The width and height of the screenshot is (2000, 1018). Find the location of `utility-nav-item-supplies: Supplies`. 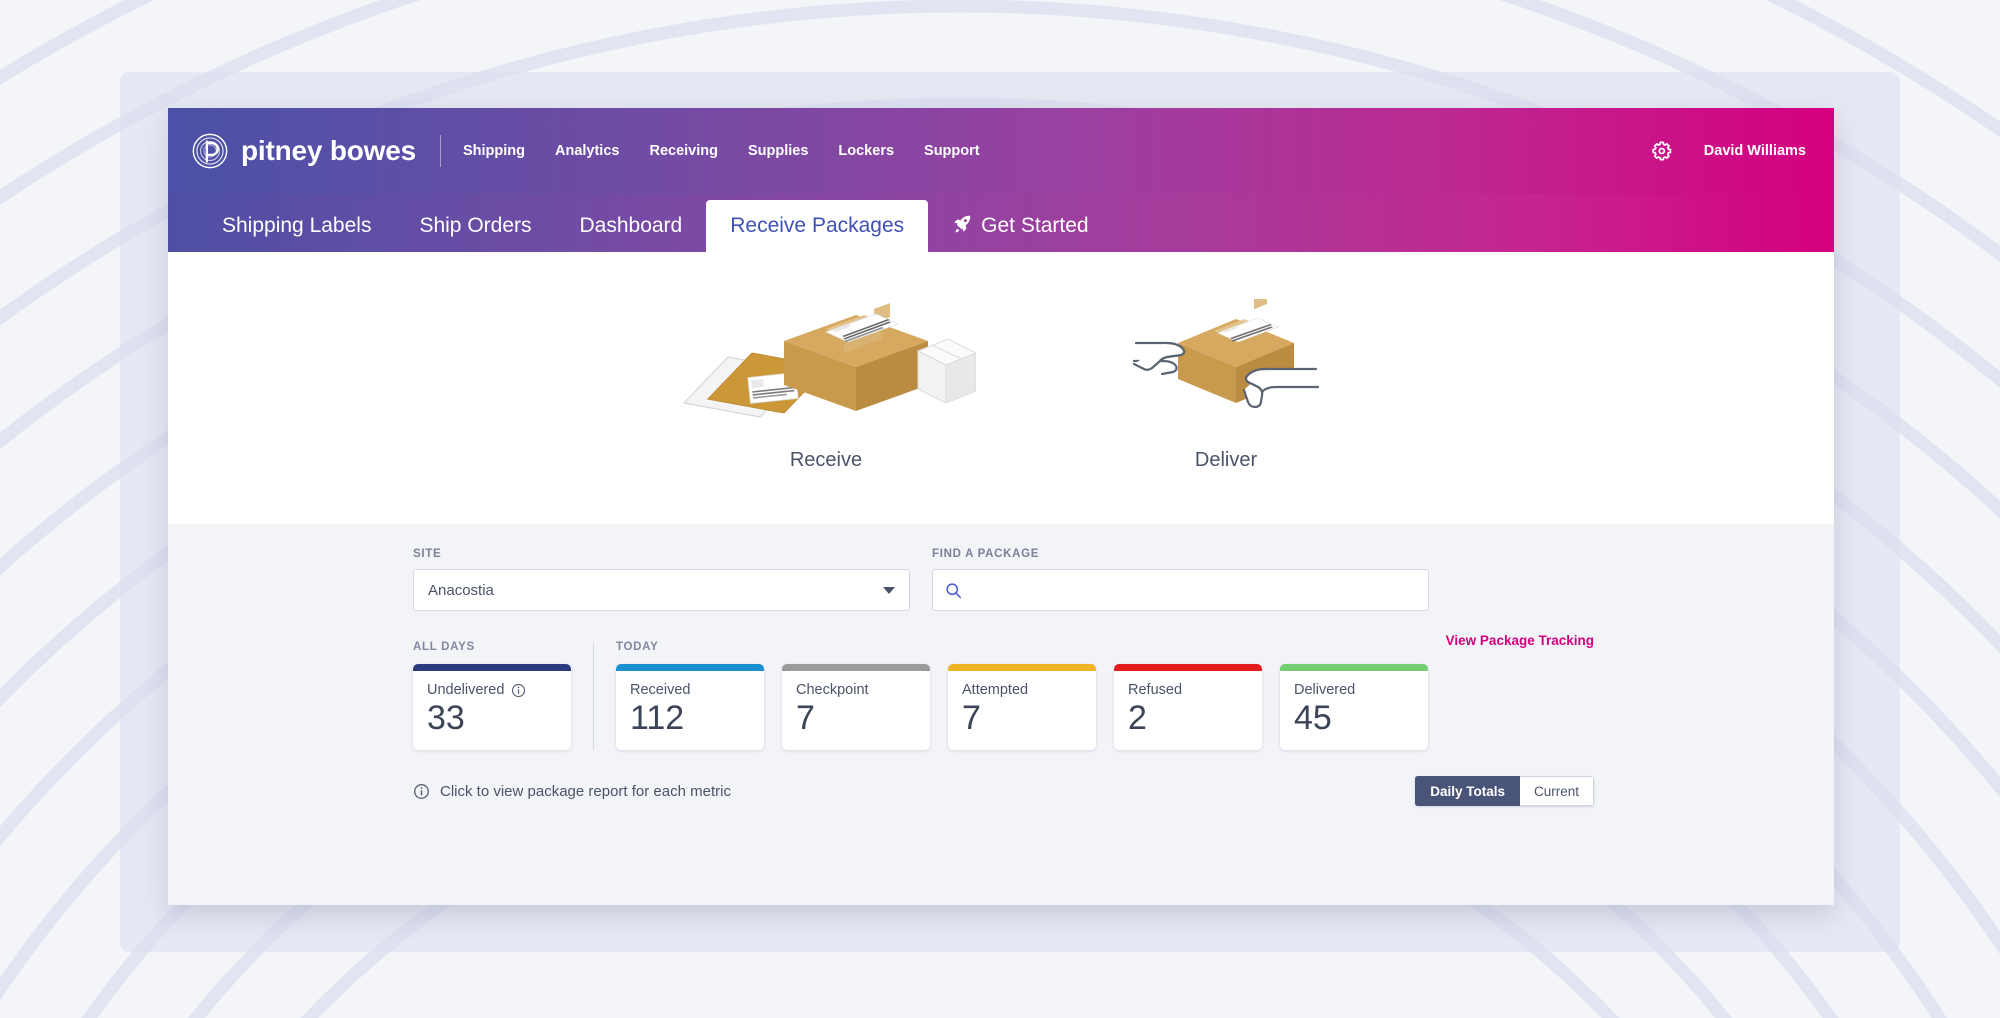

utility-nav-item-supplies: Supplies is located at coordinates (778, 151).